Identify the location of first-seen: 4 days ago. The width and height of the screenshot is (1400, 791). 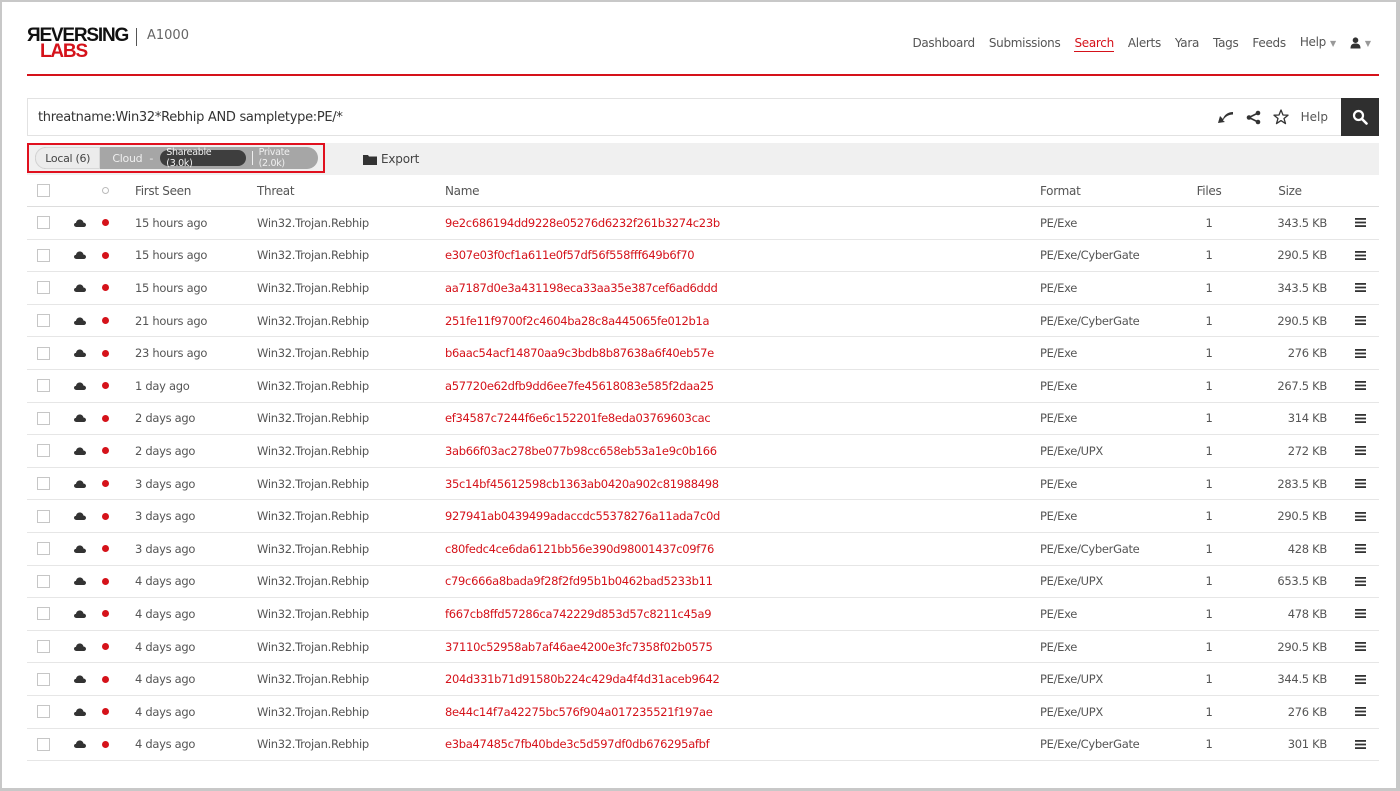
(165, 711).